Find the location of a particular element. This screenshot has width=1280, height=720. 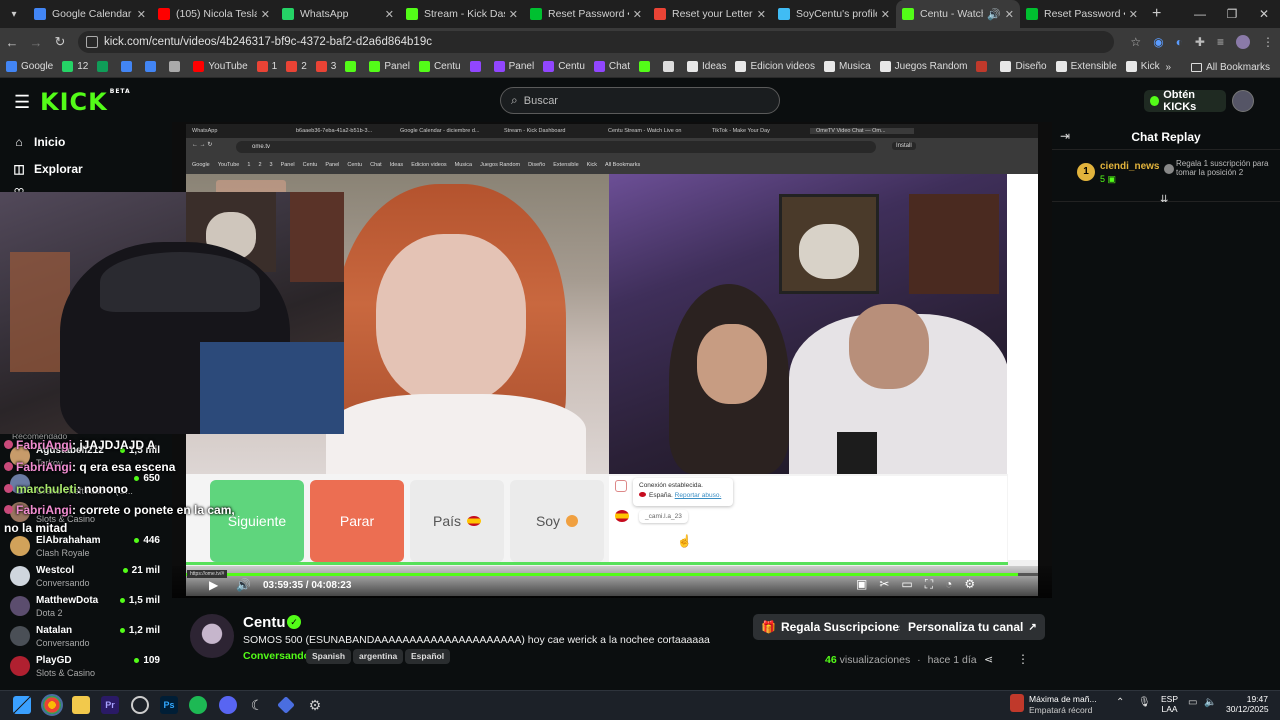

get-kicks-button: Obtén KICKs is located at coordinates (1185, 101).